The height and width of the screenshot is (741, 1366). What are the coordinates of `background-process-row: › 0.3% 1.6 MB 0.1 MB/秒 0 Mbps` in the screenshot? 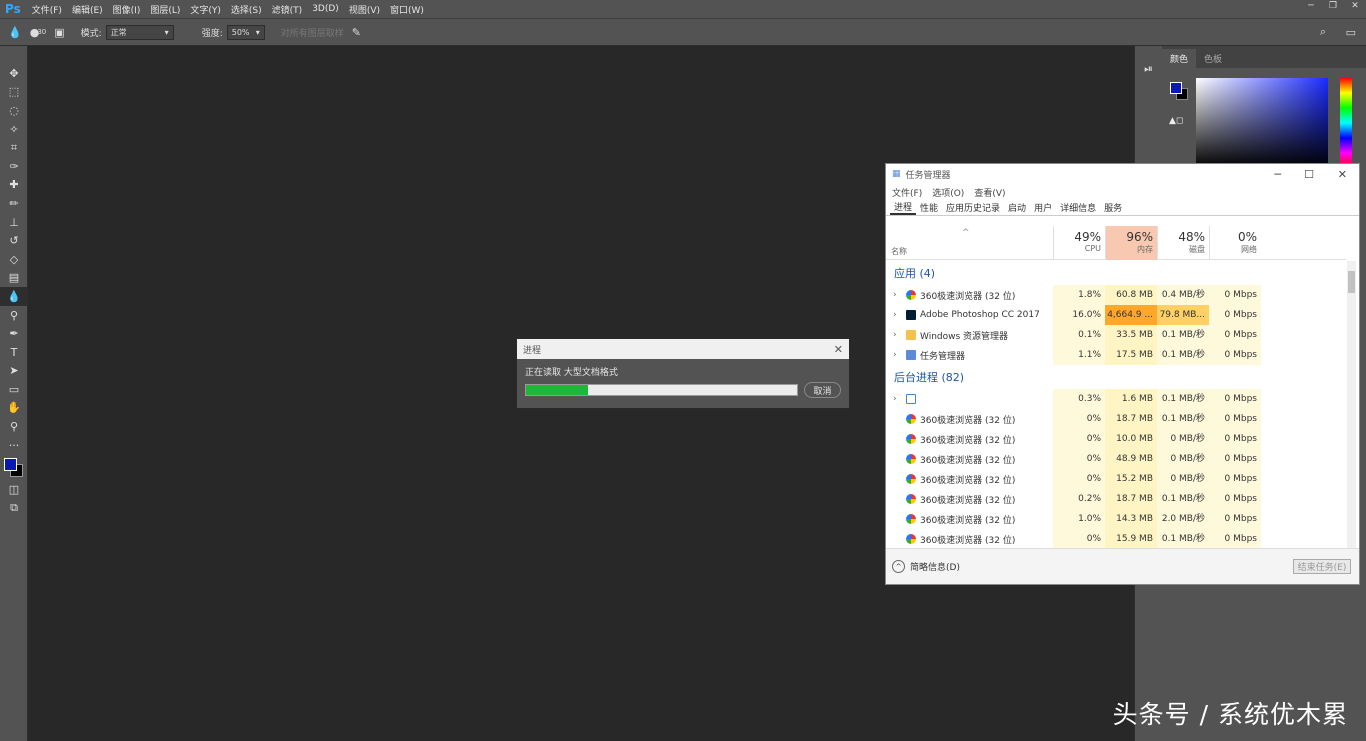 It's located at (1116, 399).